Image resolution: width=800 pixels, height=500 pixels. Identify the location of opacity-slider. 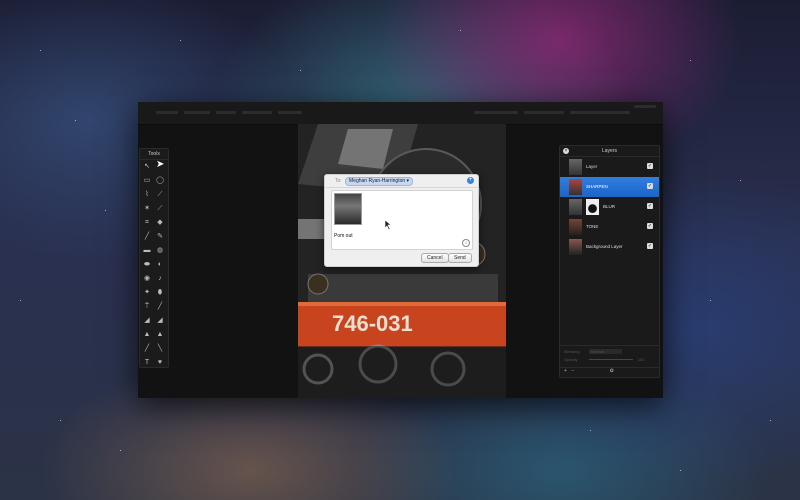
(610, 360).